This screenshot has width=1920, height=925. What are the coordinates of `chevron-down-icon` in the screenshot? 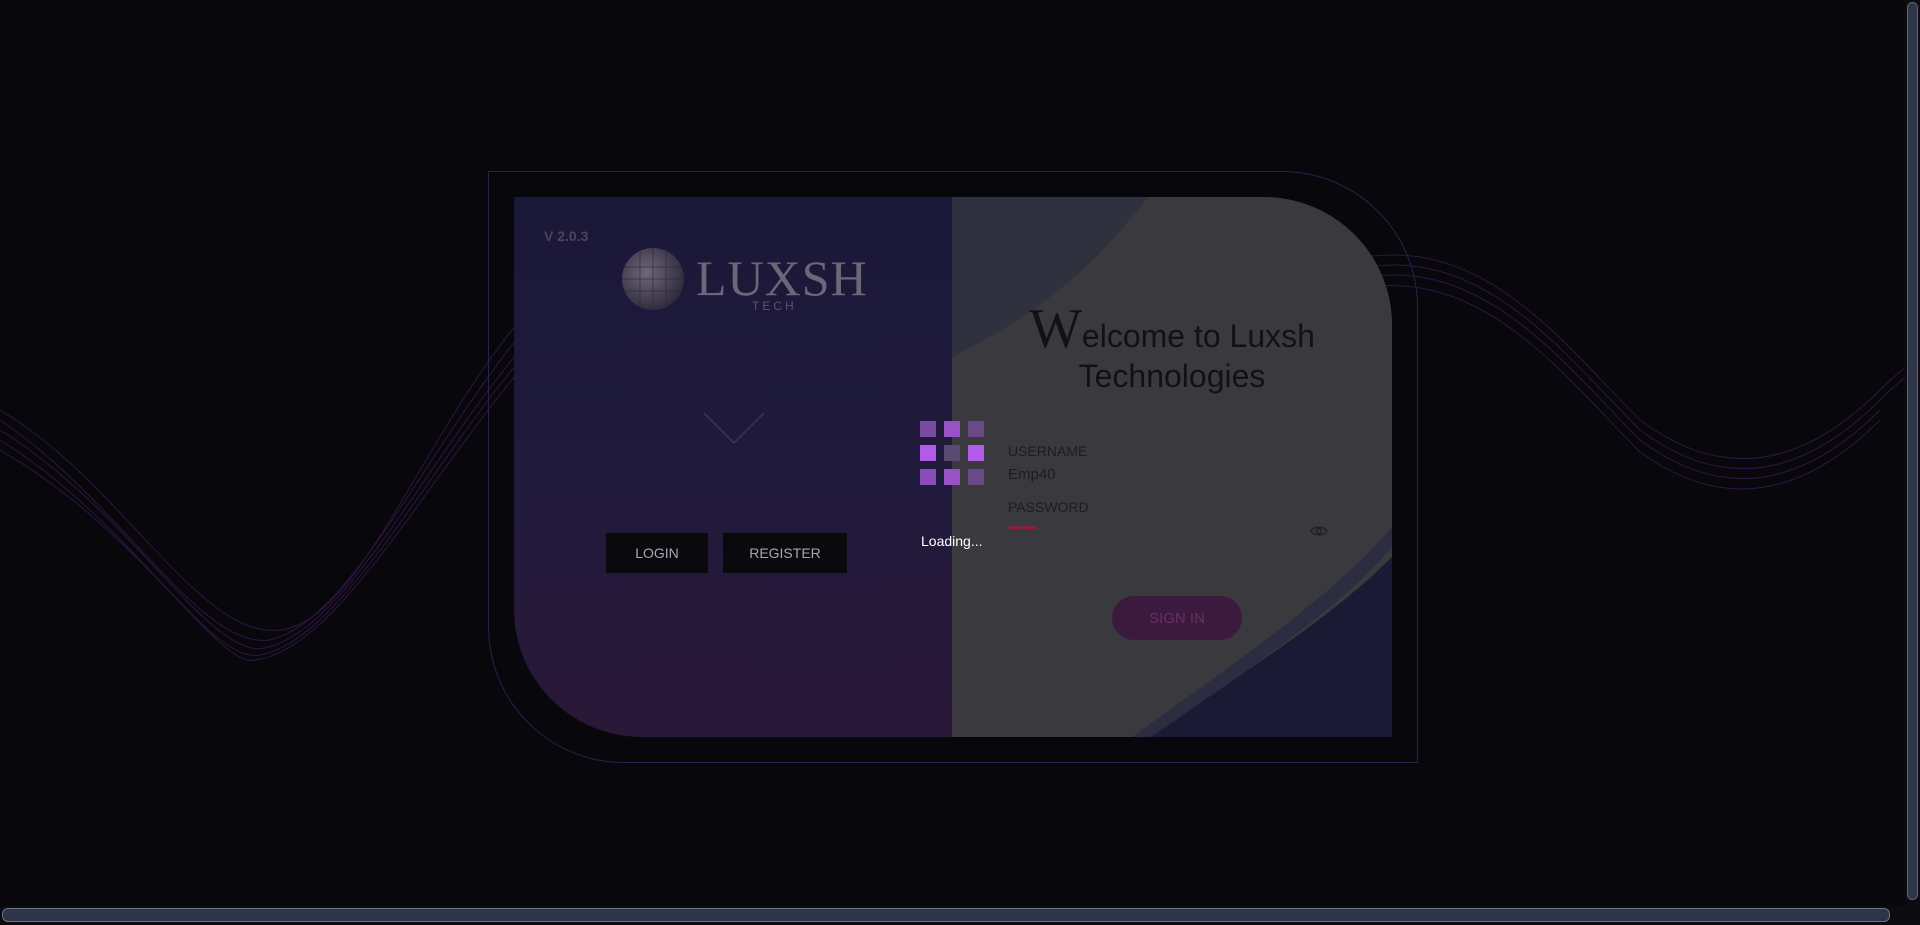 It's located at (734, 428).